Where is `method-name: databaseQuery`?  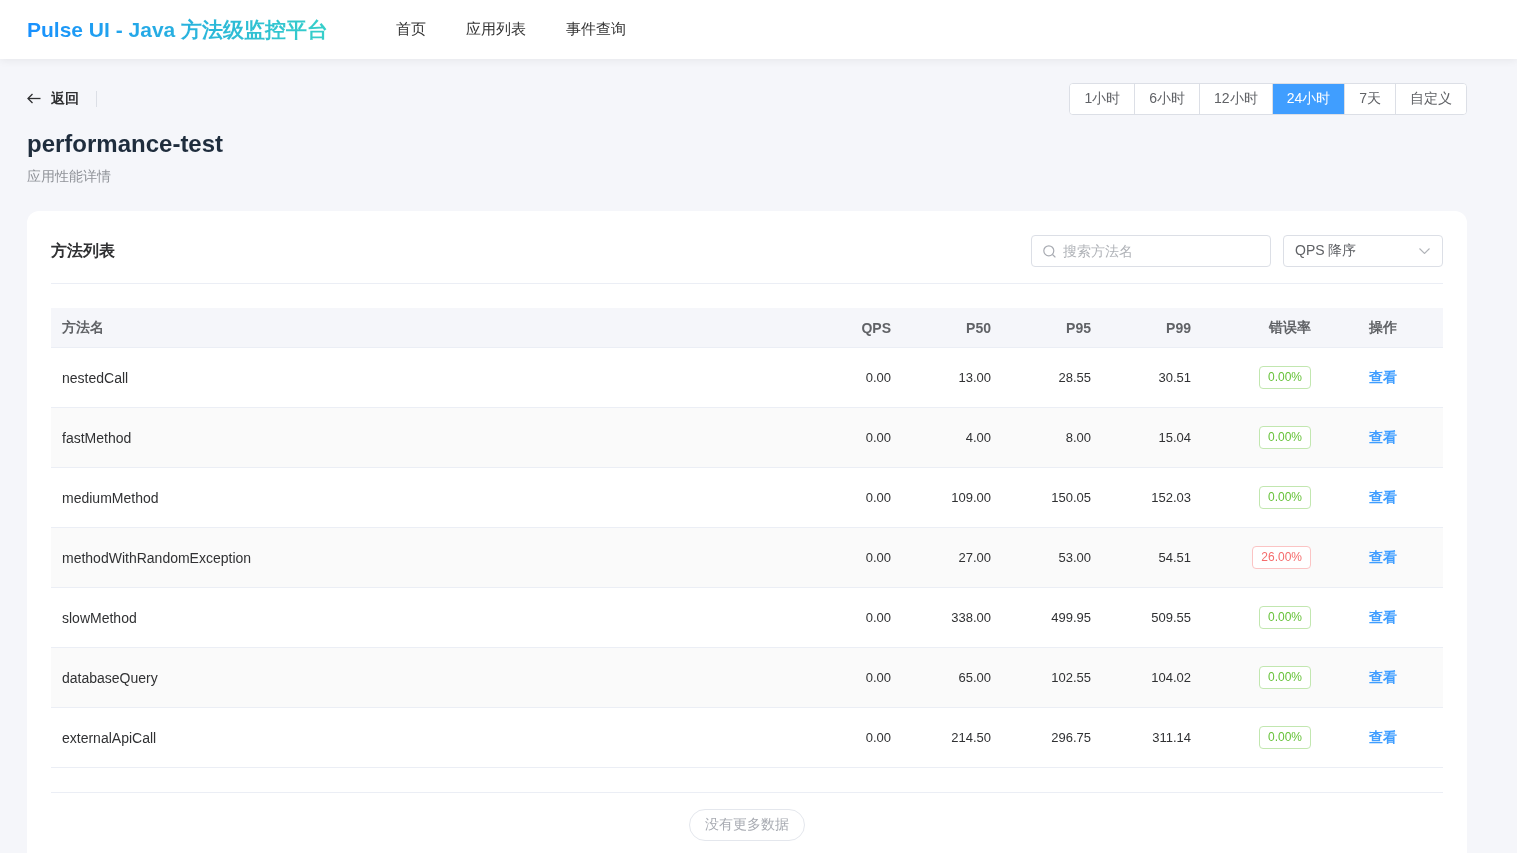 method-name: databaseQuery is located at coordinates (110, 677).